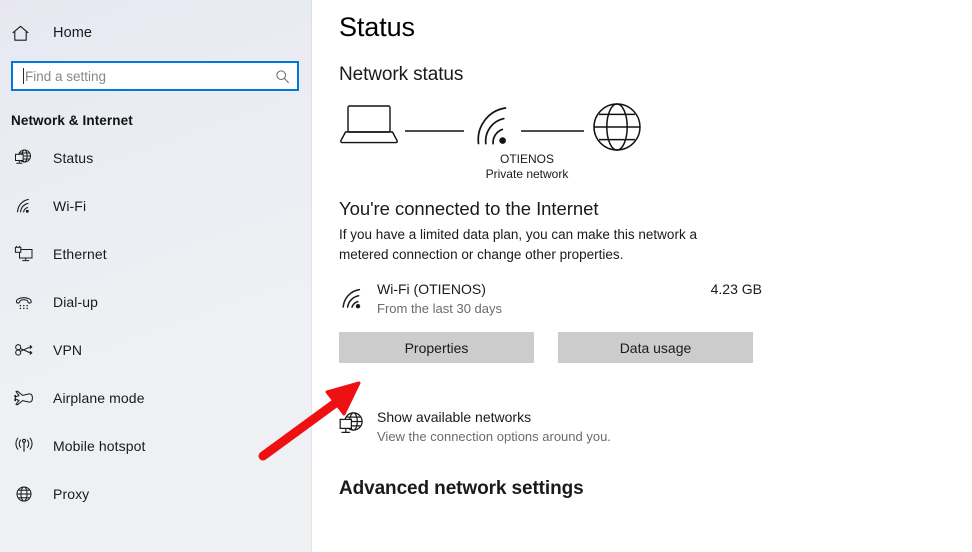 This screenshot has height=552, width=972. What do you see at coordinates (72, 120) in the screenshot?
I see `sidebar-section-title: Network & Internet` at bounding box center [72, 120].